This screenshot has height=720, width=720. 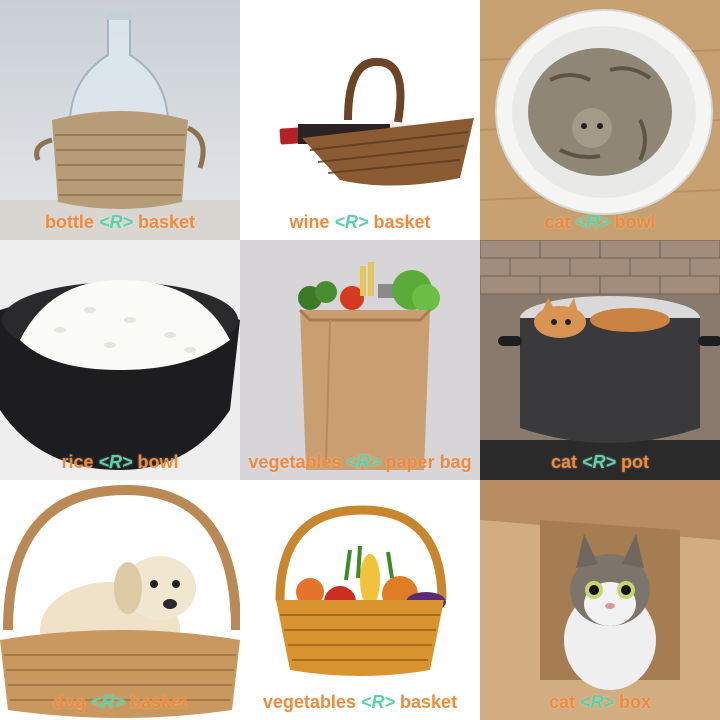 I want to click on caption: cat <R> pot, so click(x=600, y=462).